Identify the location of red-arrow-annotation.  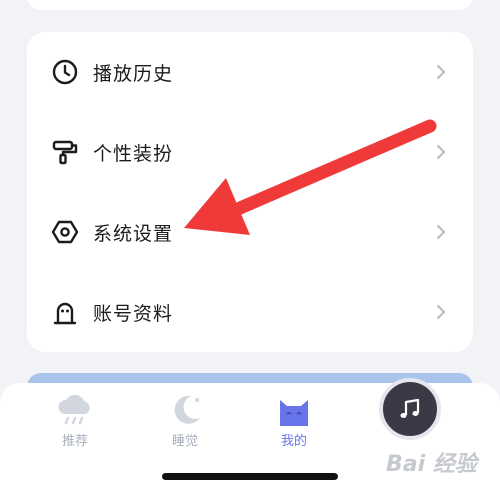
(310, 177).